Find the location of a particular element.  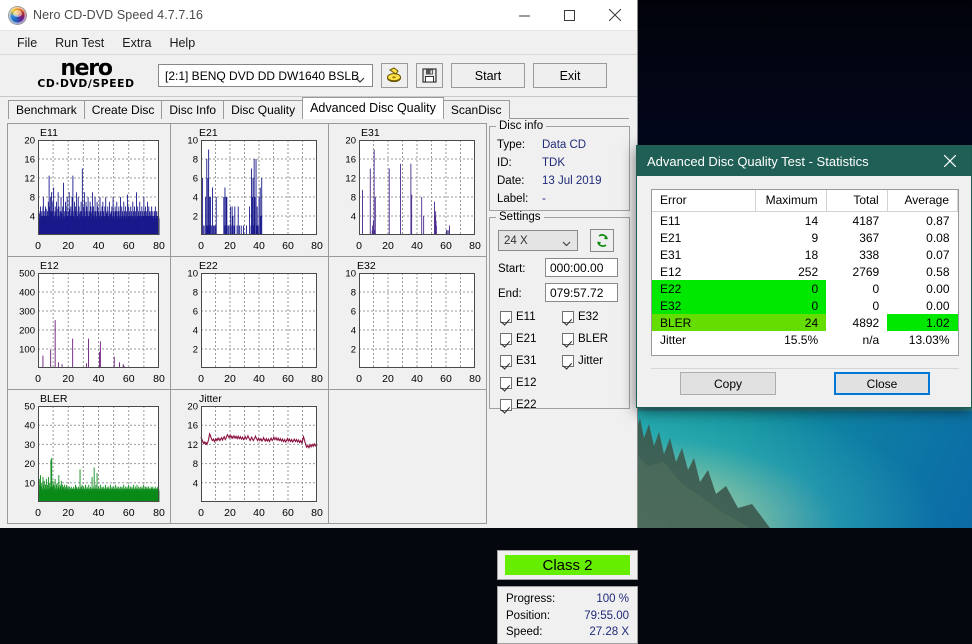

checkbox-e22: E22 is located at coordinates (518, 405).